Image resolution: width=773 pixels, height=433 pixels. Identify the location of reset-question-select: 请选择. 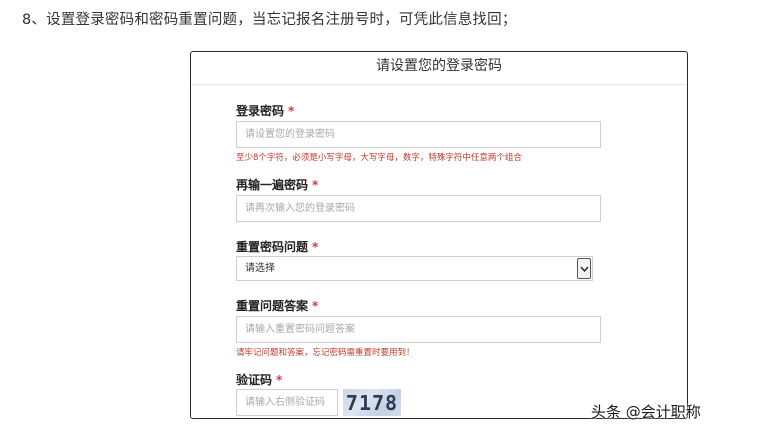
(414, 268).